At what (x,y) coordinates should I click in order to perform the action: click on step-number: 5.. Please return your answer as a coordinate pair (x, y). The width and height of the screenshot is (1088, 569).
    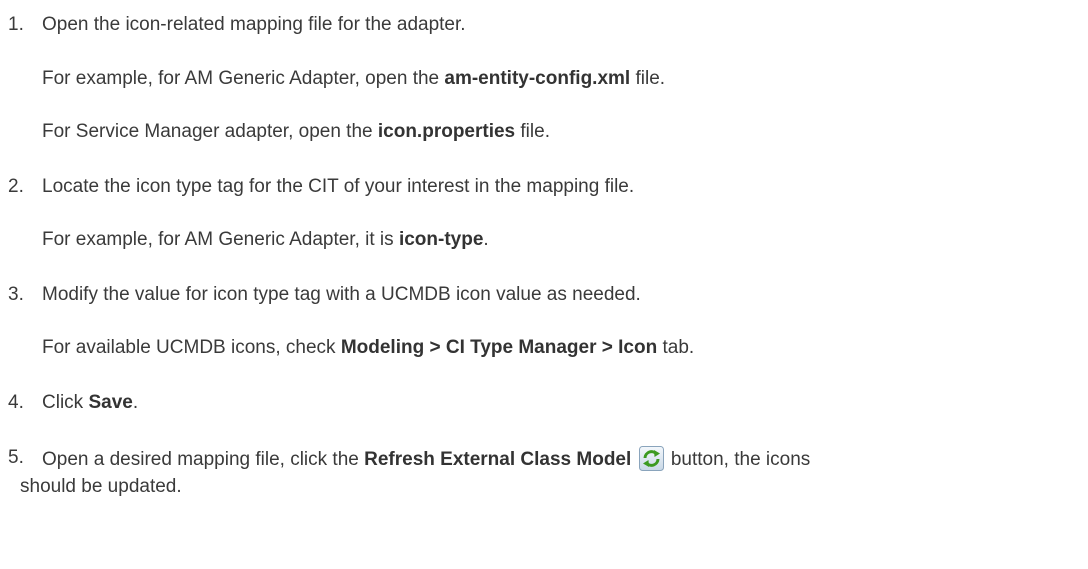
    Looking at the image, I should click on (16, 457).